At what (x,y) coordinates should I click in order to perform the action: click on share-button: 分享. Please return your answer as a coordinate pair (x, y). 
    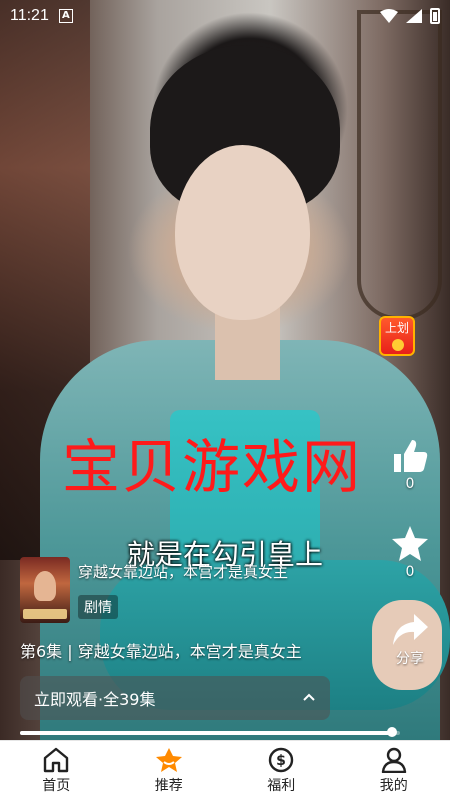
    Looking at the image, I should click on (410, 640).